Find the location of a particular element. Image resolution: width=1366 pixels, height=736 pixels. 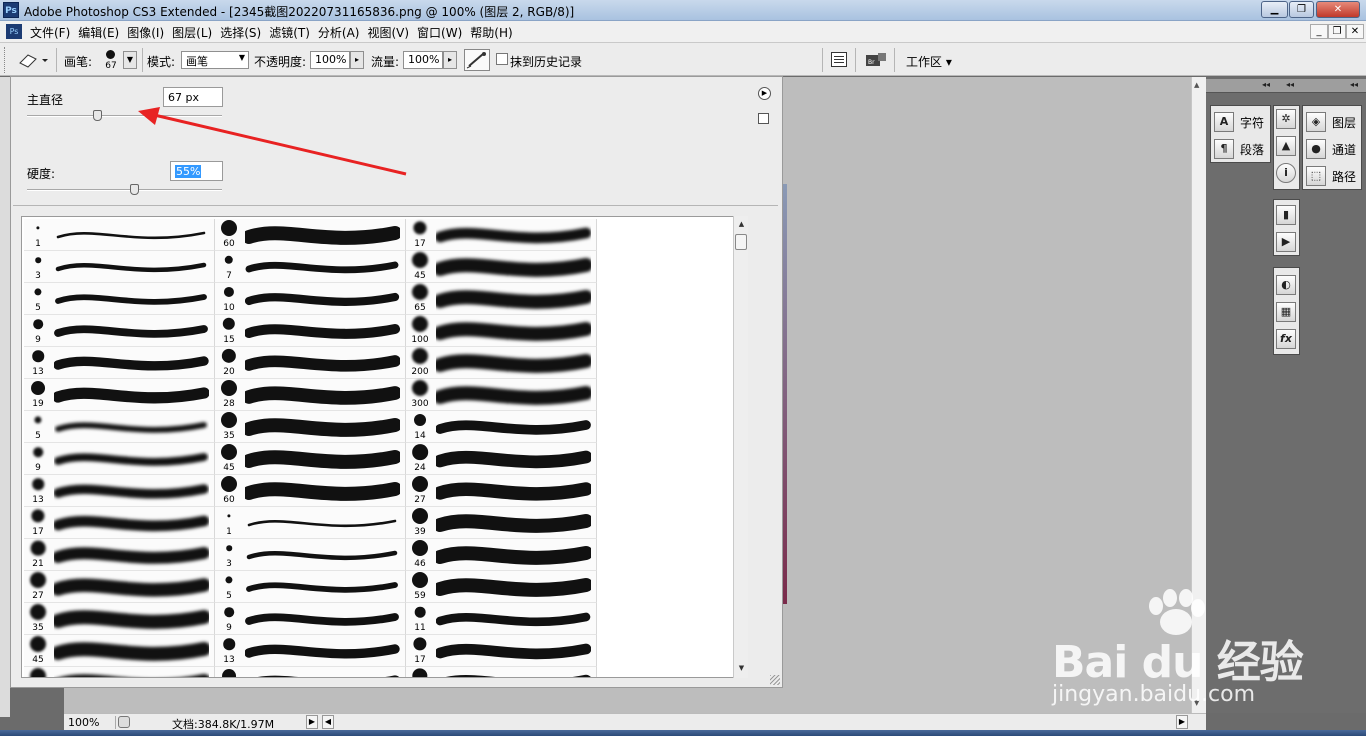

brush-preset: 35 is located at coordinates (119, 619).